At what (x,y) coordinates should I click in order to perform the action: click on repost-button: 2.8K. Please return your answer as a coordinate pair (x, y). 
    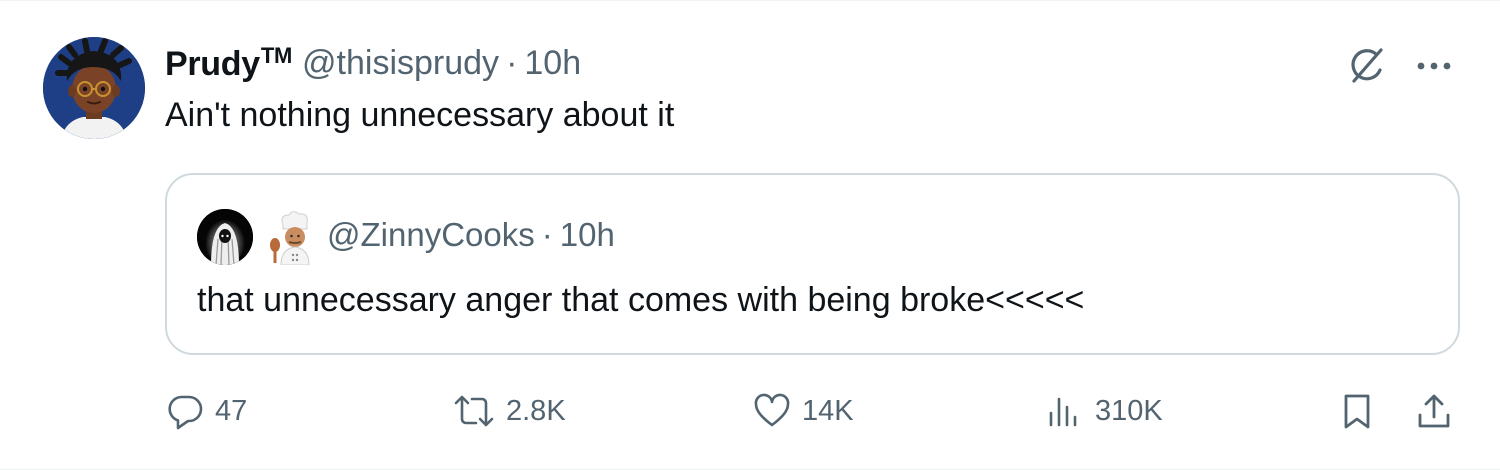
    Looking at the image, I should click on (509, 411).